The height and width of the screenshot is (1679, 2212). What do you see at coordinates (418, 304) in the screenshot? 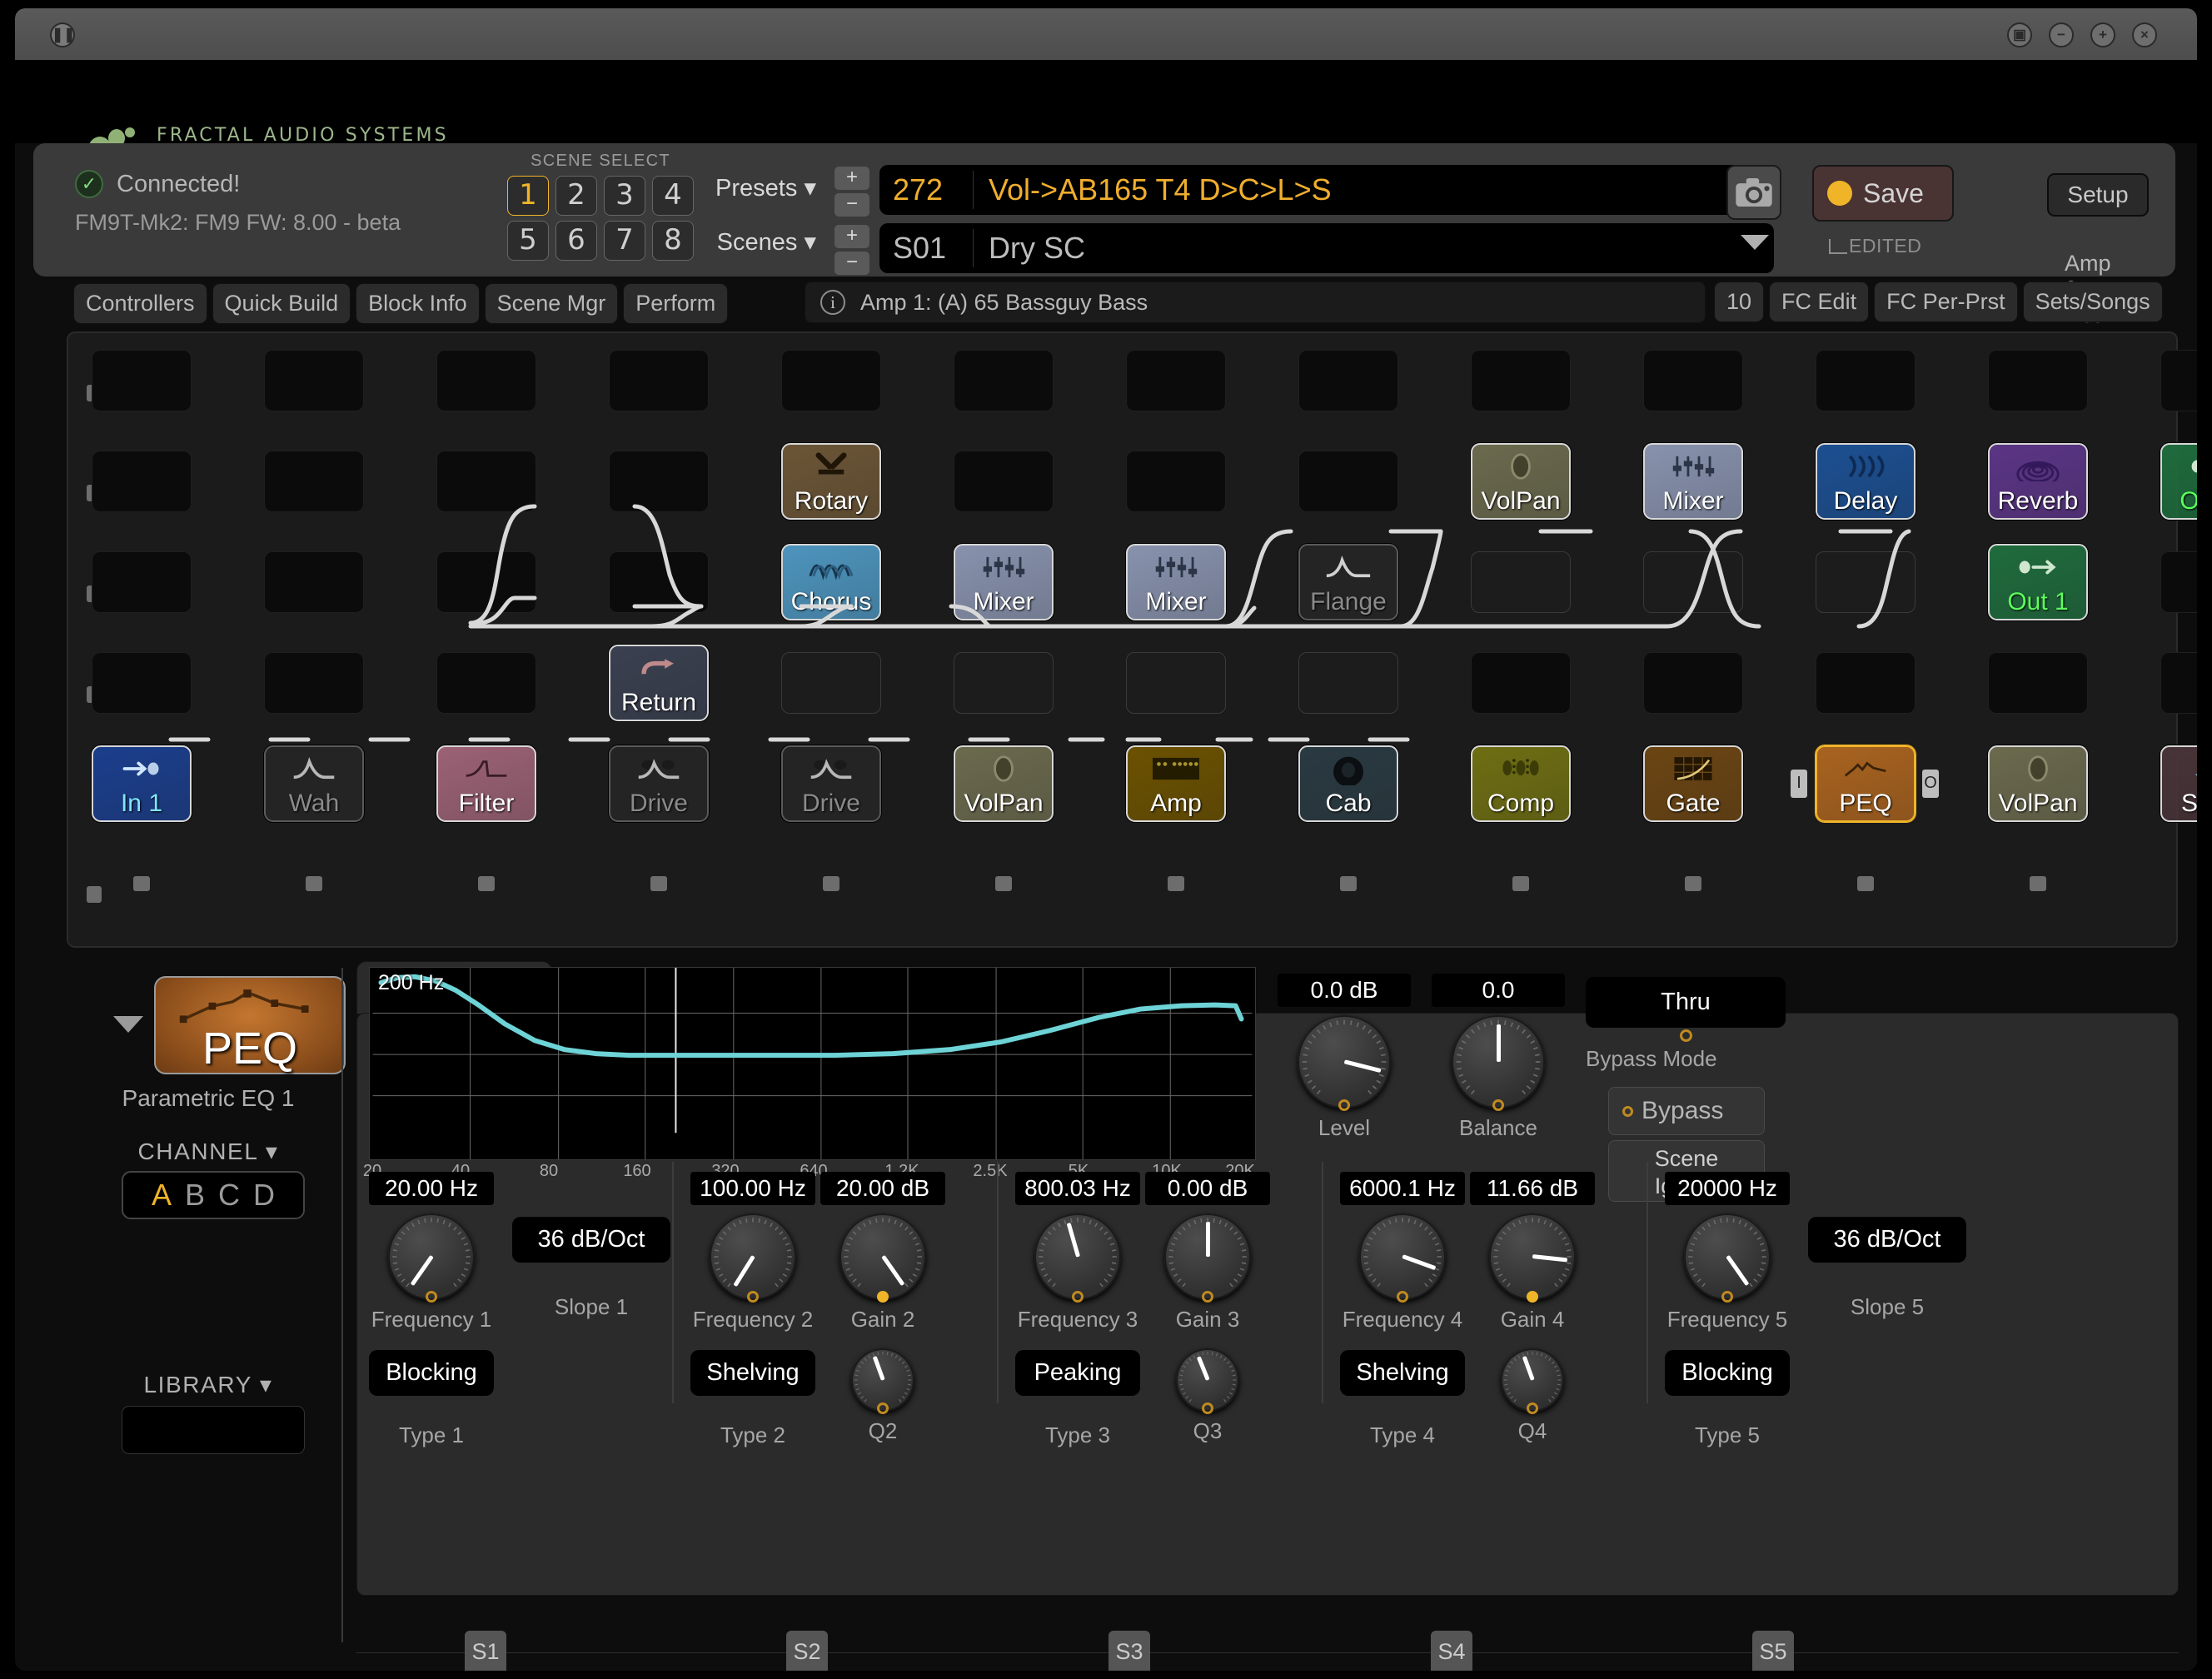
I see `block-info-button: Block Info` at bounding box center [418, 304].